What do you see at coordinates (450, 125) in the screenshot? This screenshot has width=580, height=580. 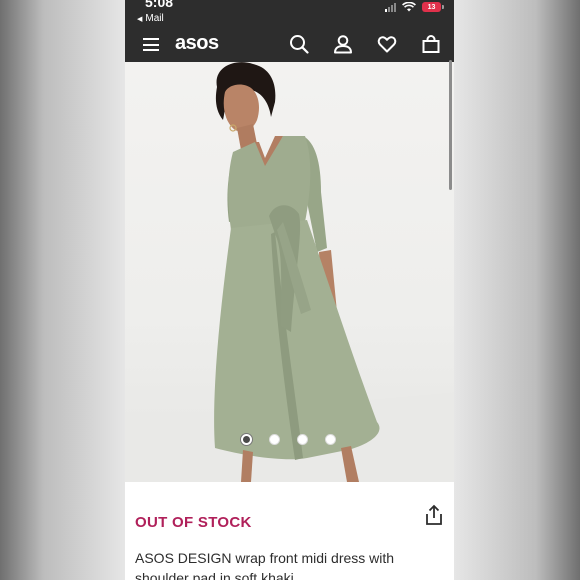 I see `page-scrollbar` at bounding box center [450, 125].